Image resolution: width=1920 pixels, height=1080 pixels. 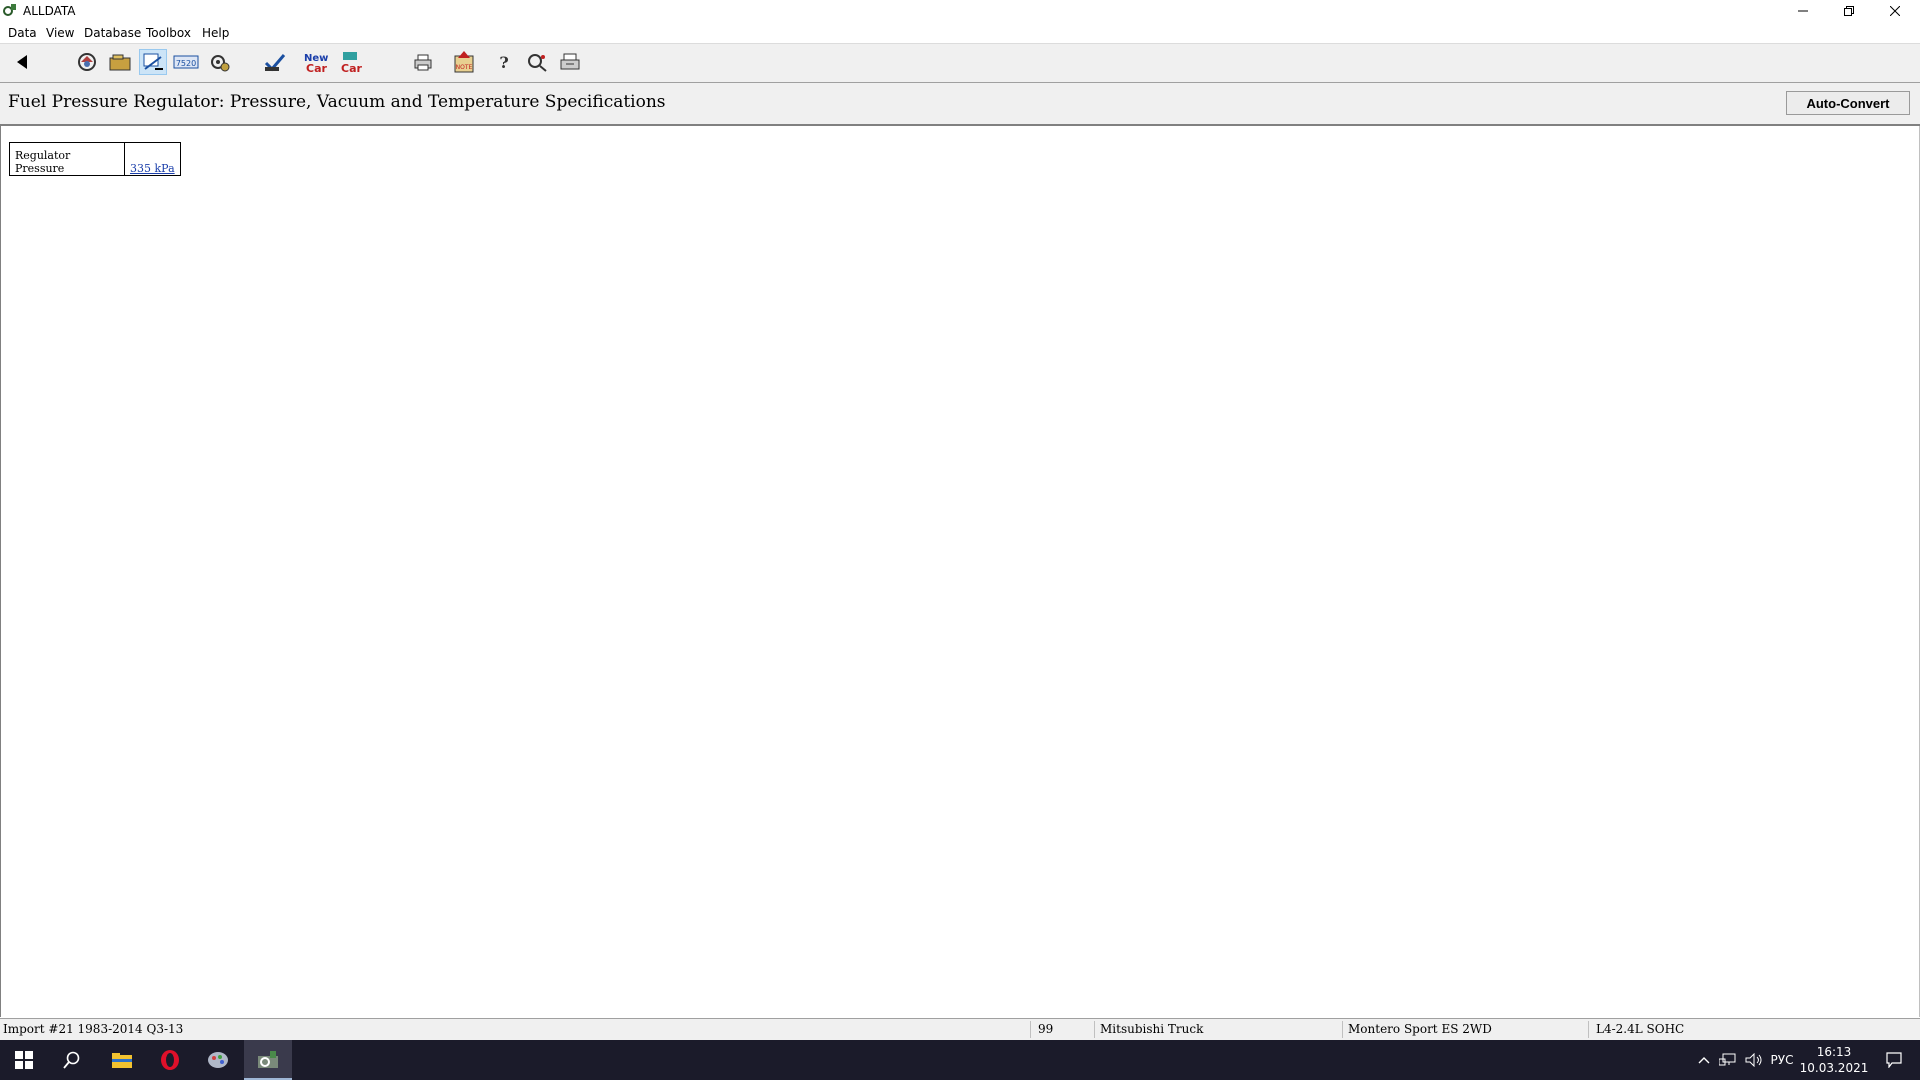 I want to click on status-make: Mitsubishi Truck, so click(x=1152, y=1029).